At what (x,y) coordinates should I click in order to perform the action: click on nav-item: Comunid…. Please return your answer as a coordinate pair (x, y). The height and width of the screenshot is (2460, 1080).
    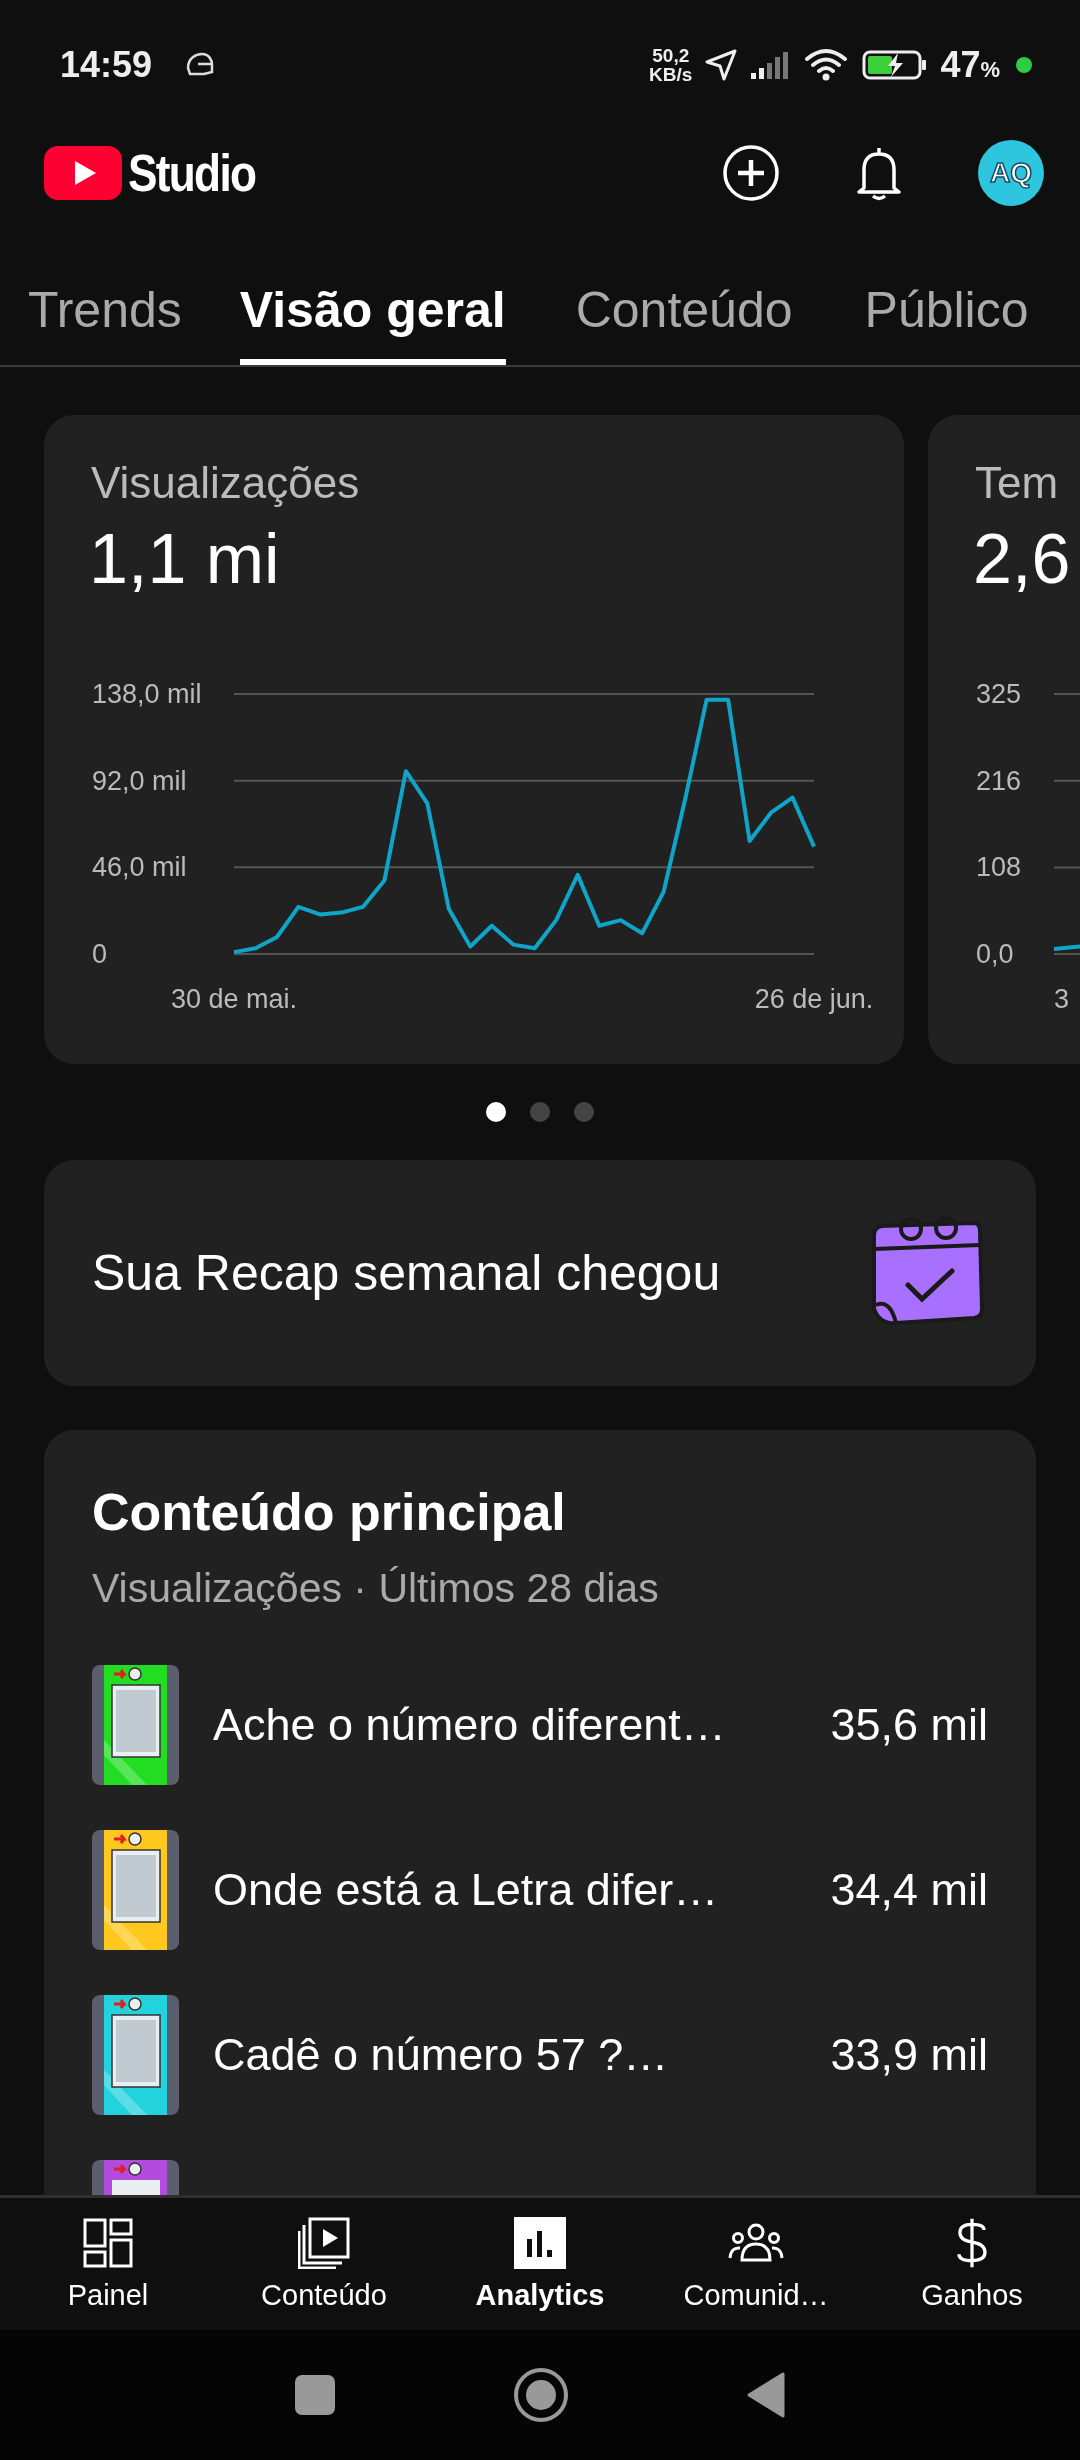
    Looking at the image, I should click on (756, 2264).